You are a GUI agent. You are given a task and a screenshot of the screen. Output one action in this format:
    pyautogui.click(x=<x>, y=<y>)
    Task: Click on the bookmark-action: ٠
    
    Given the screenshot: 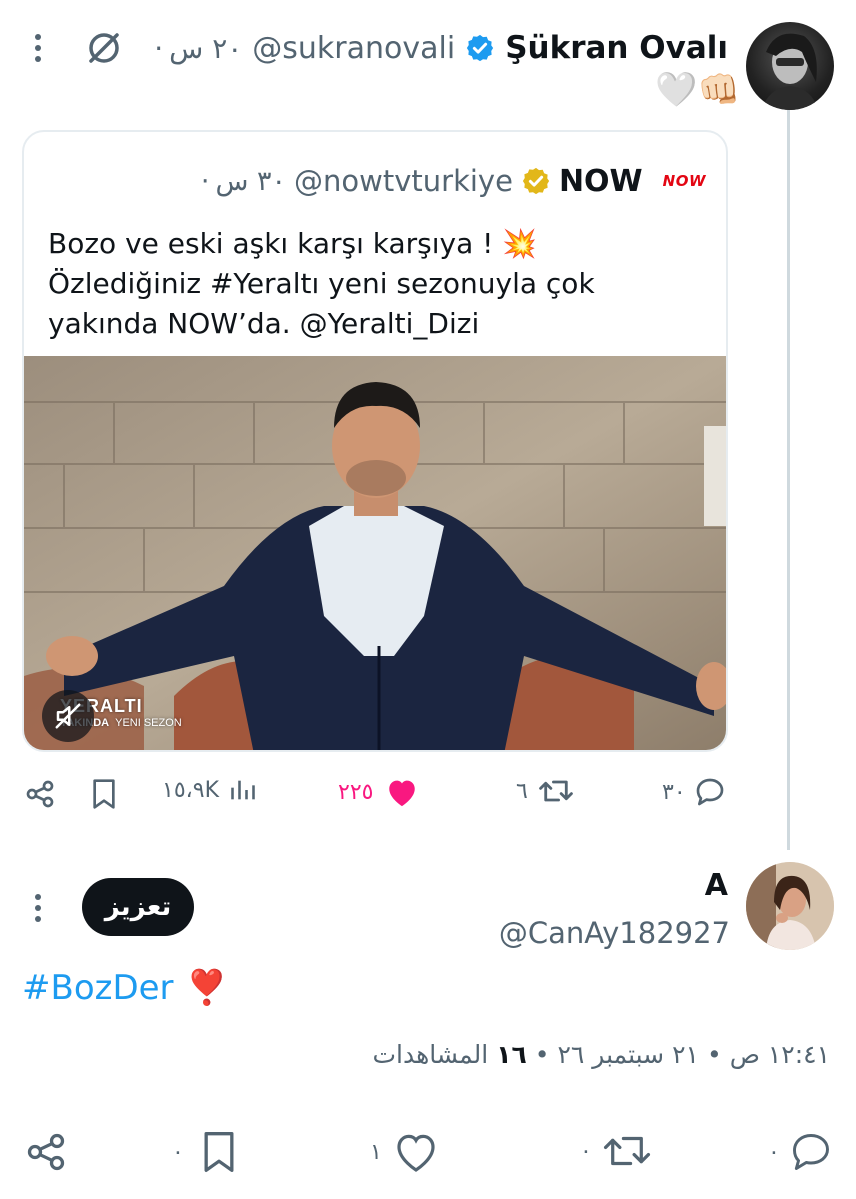 What is the action you would take?
    pyautogui.click(x=205, y=1152)
    